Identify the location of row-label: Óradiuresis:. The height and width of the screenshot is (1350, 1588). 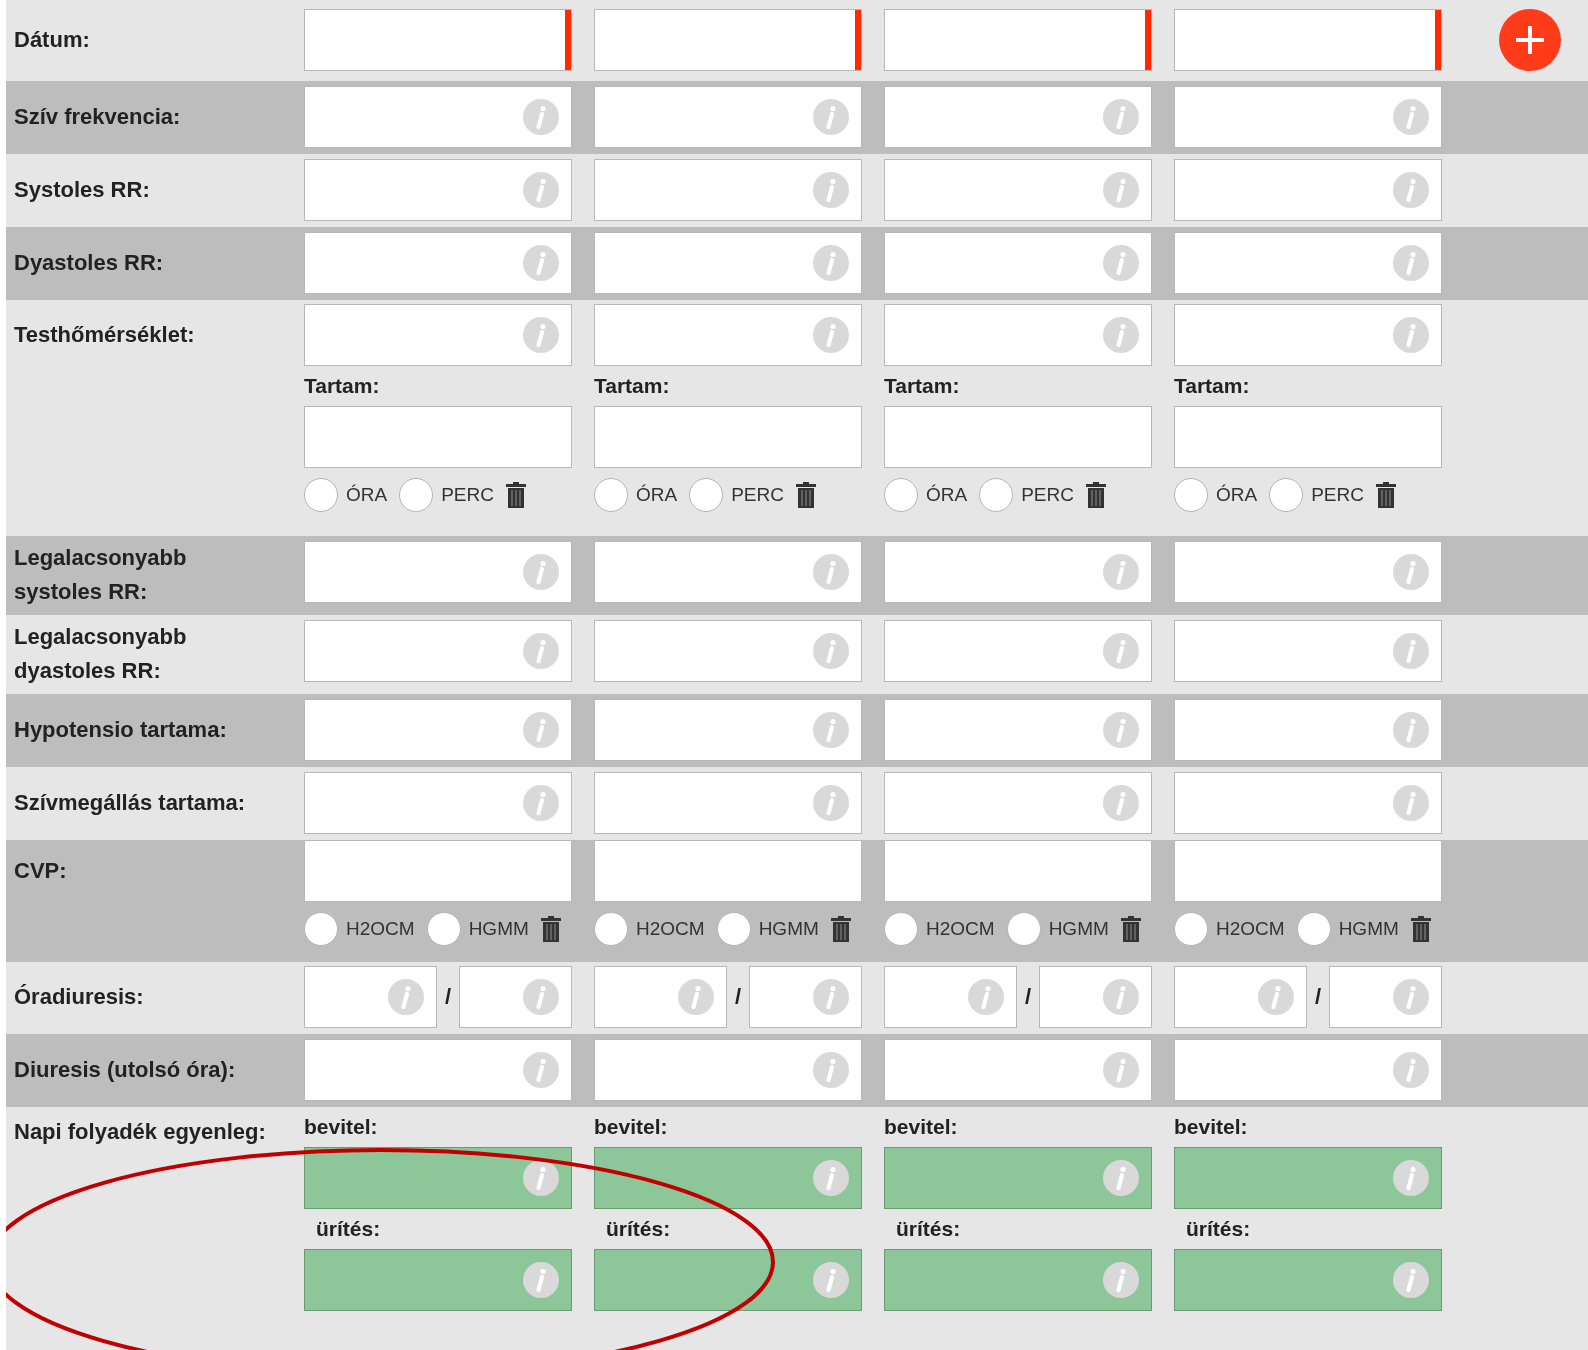
(79, 997).